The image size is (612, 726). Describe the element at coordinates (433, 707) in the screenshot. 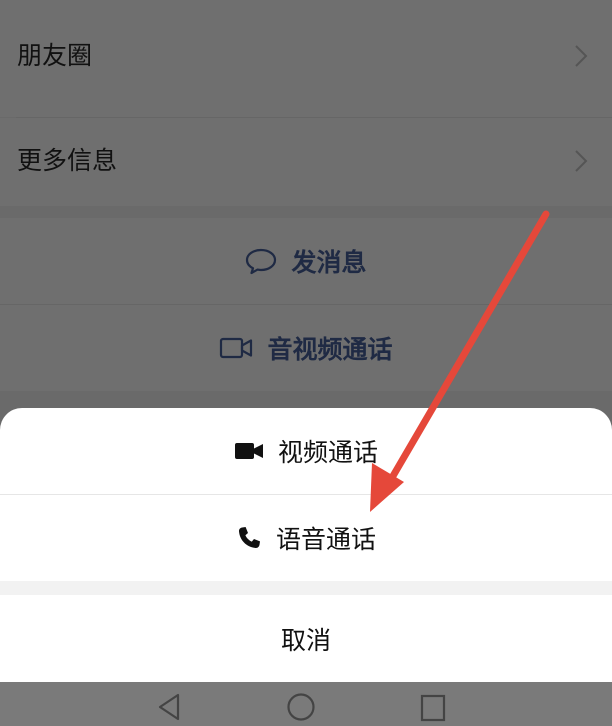

I see `recents-square-icon` at that location.